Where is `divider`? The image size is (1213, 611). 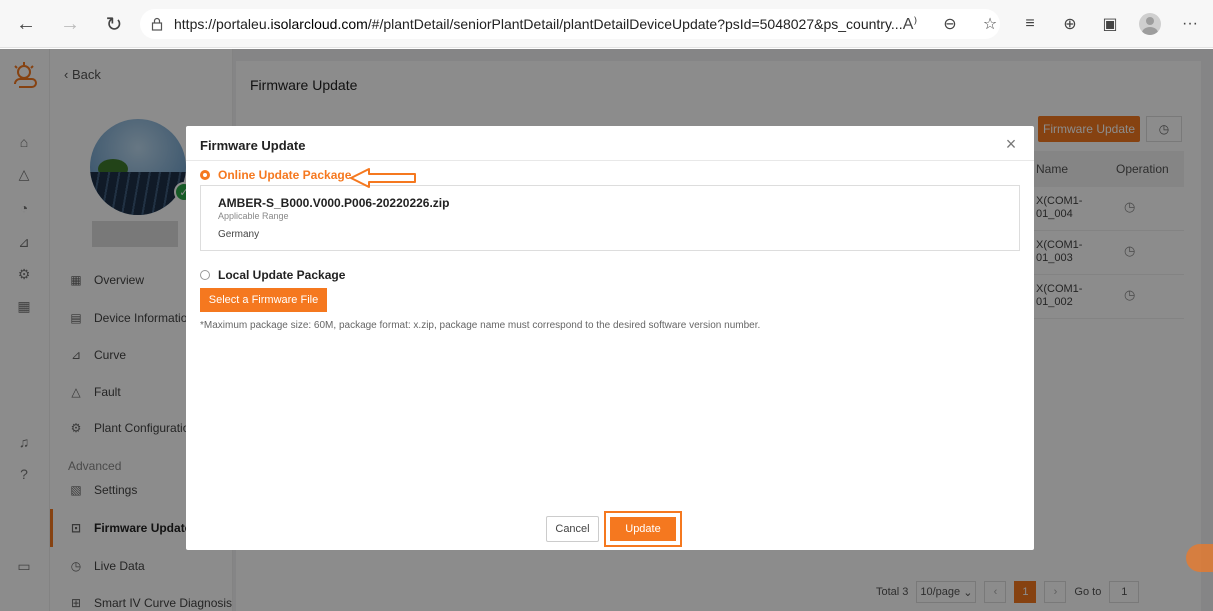 divider is located at coordinates (610, 160).